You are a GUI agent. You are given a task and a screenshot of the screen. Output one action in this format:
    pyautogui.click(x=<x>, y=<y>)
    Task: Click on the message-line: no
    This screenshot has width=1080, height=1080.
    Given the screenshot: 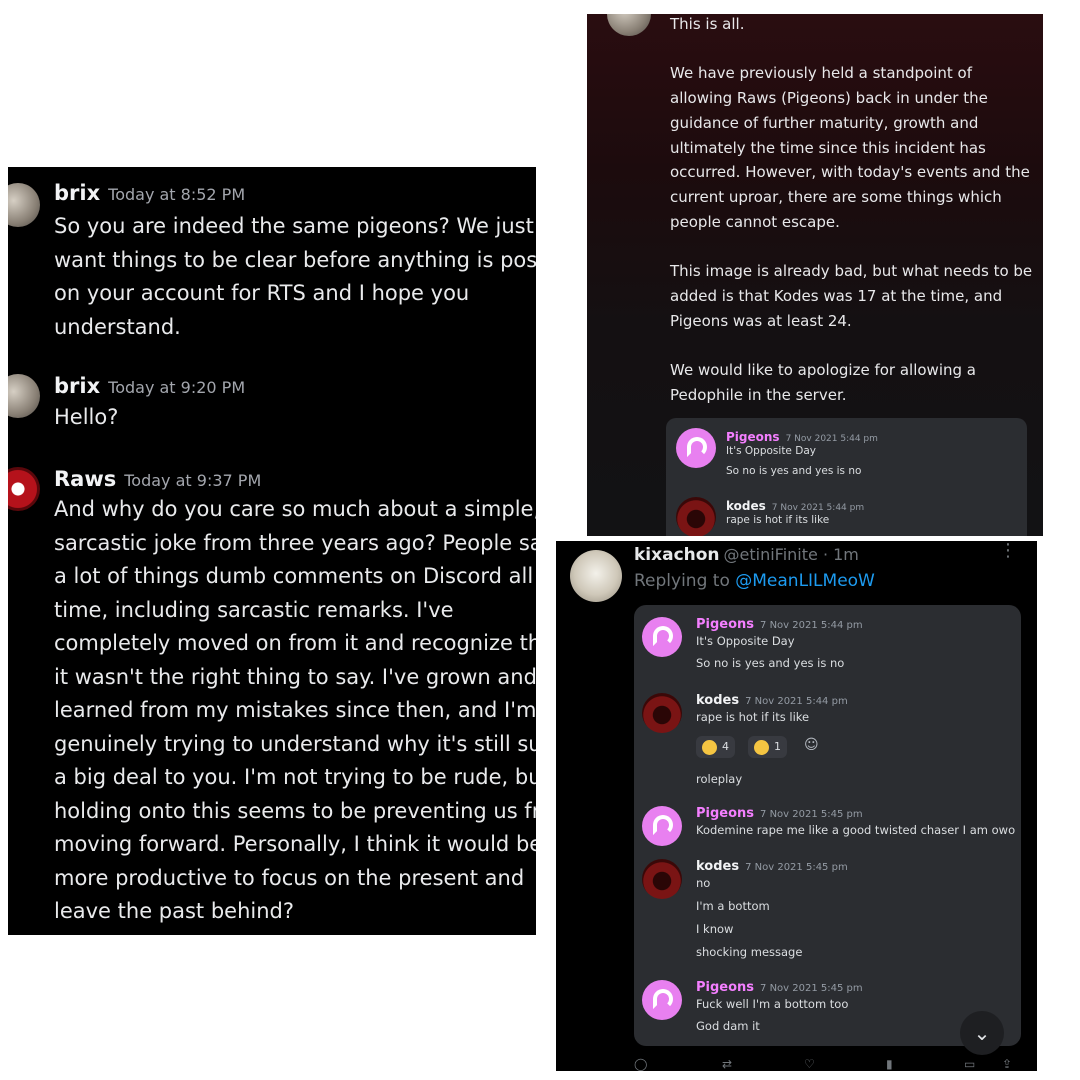 What is the action you would take?
    pyautogui.click(x=703, y=883)
    